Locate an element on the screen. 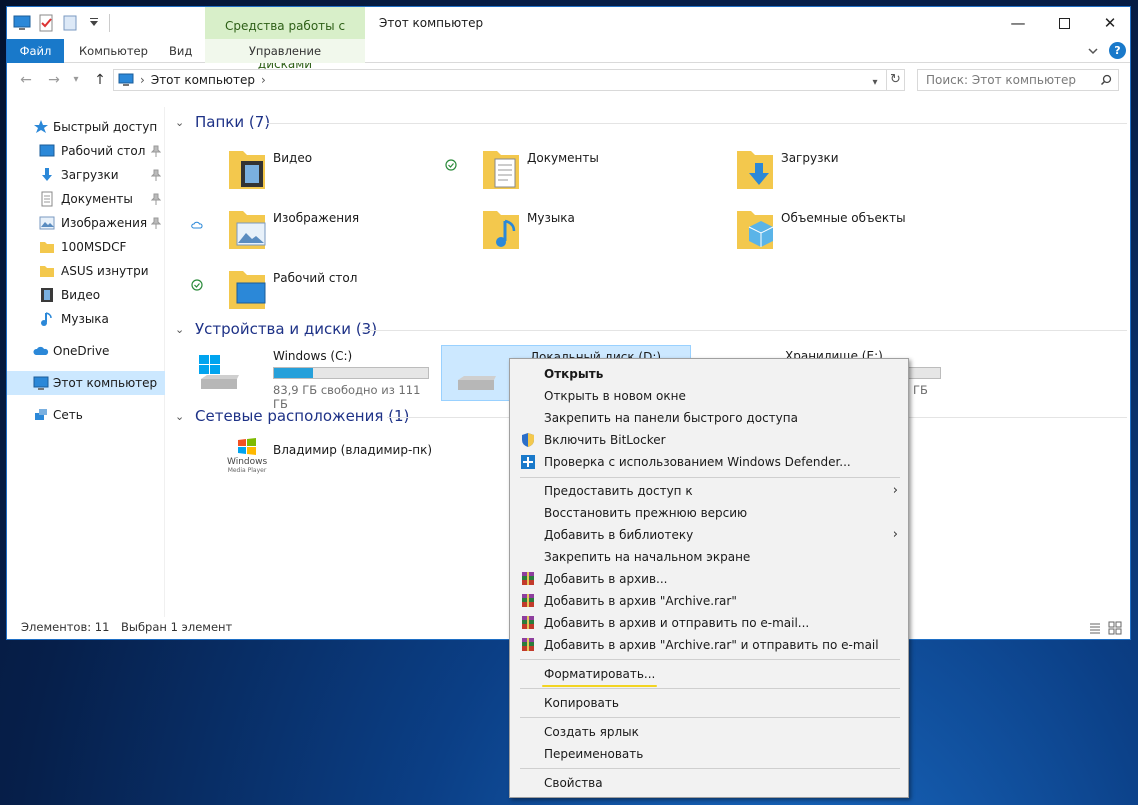  computer-icon is located at coordinates (22, 23).